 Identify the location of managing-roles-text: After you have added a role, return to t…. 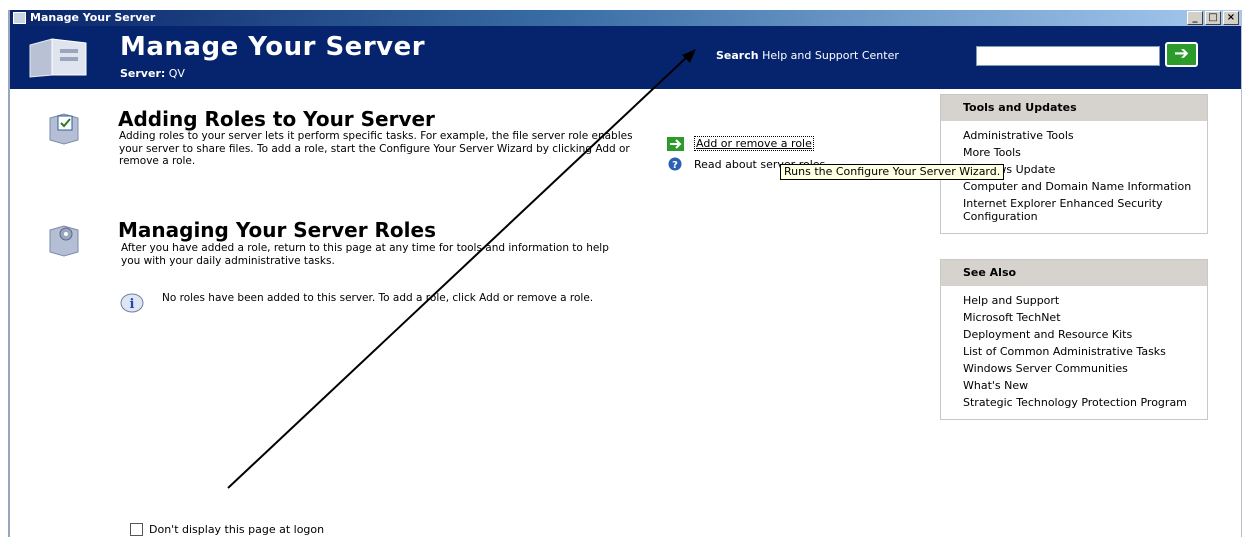
(365, 254).